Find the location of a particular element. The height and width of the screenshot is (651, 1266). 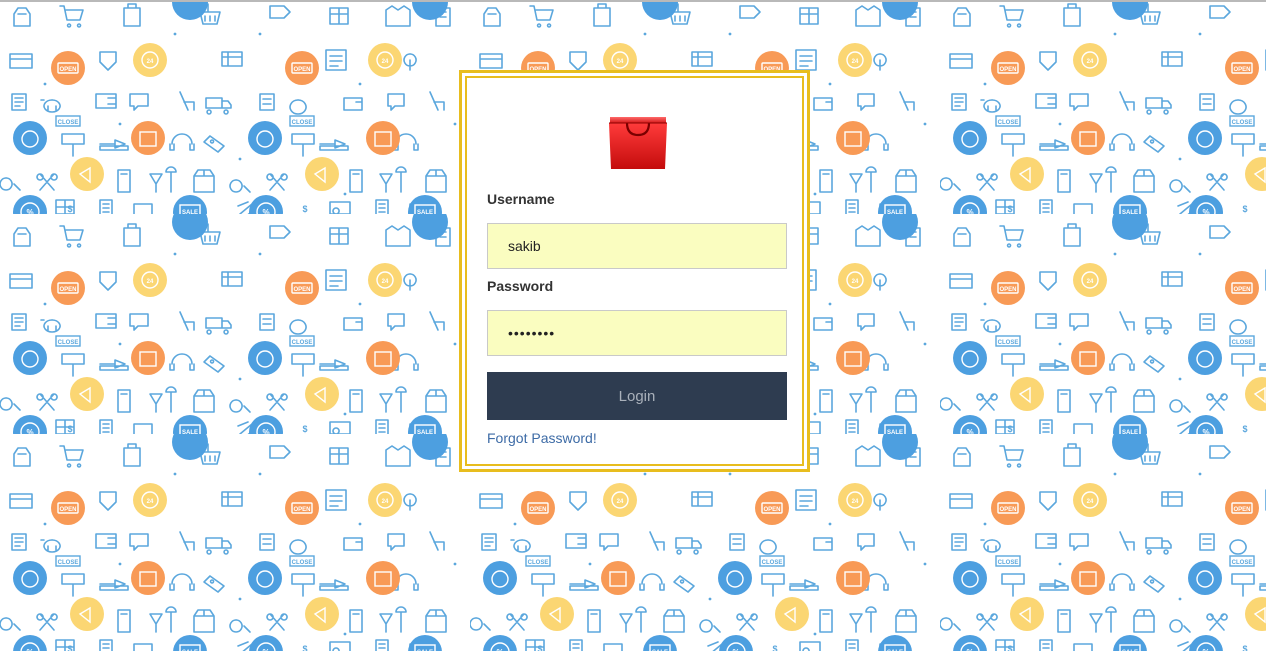

login-button: Login is located at coordinates (637, 396).